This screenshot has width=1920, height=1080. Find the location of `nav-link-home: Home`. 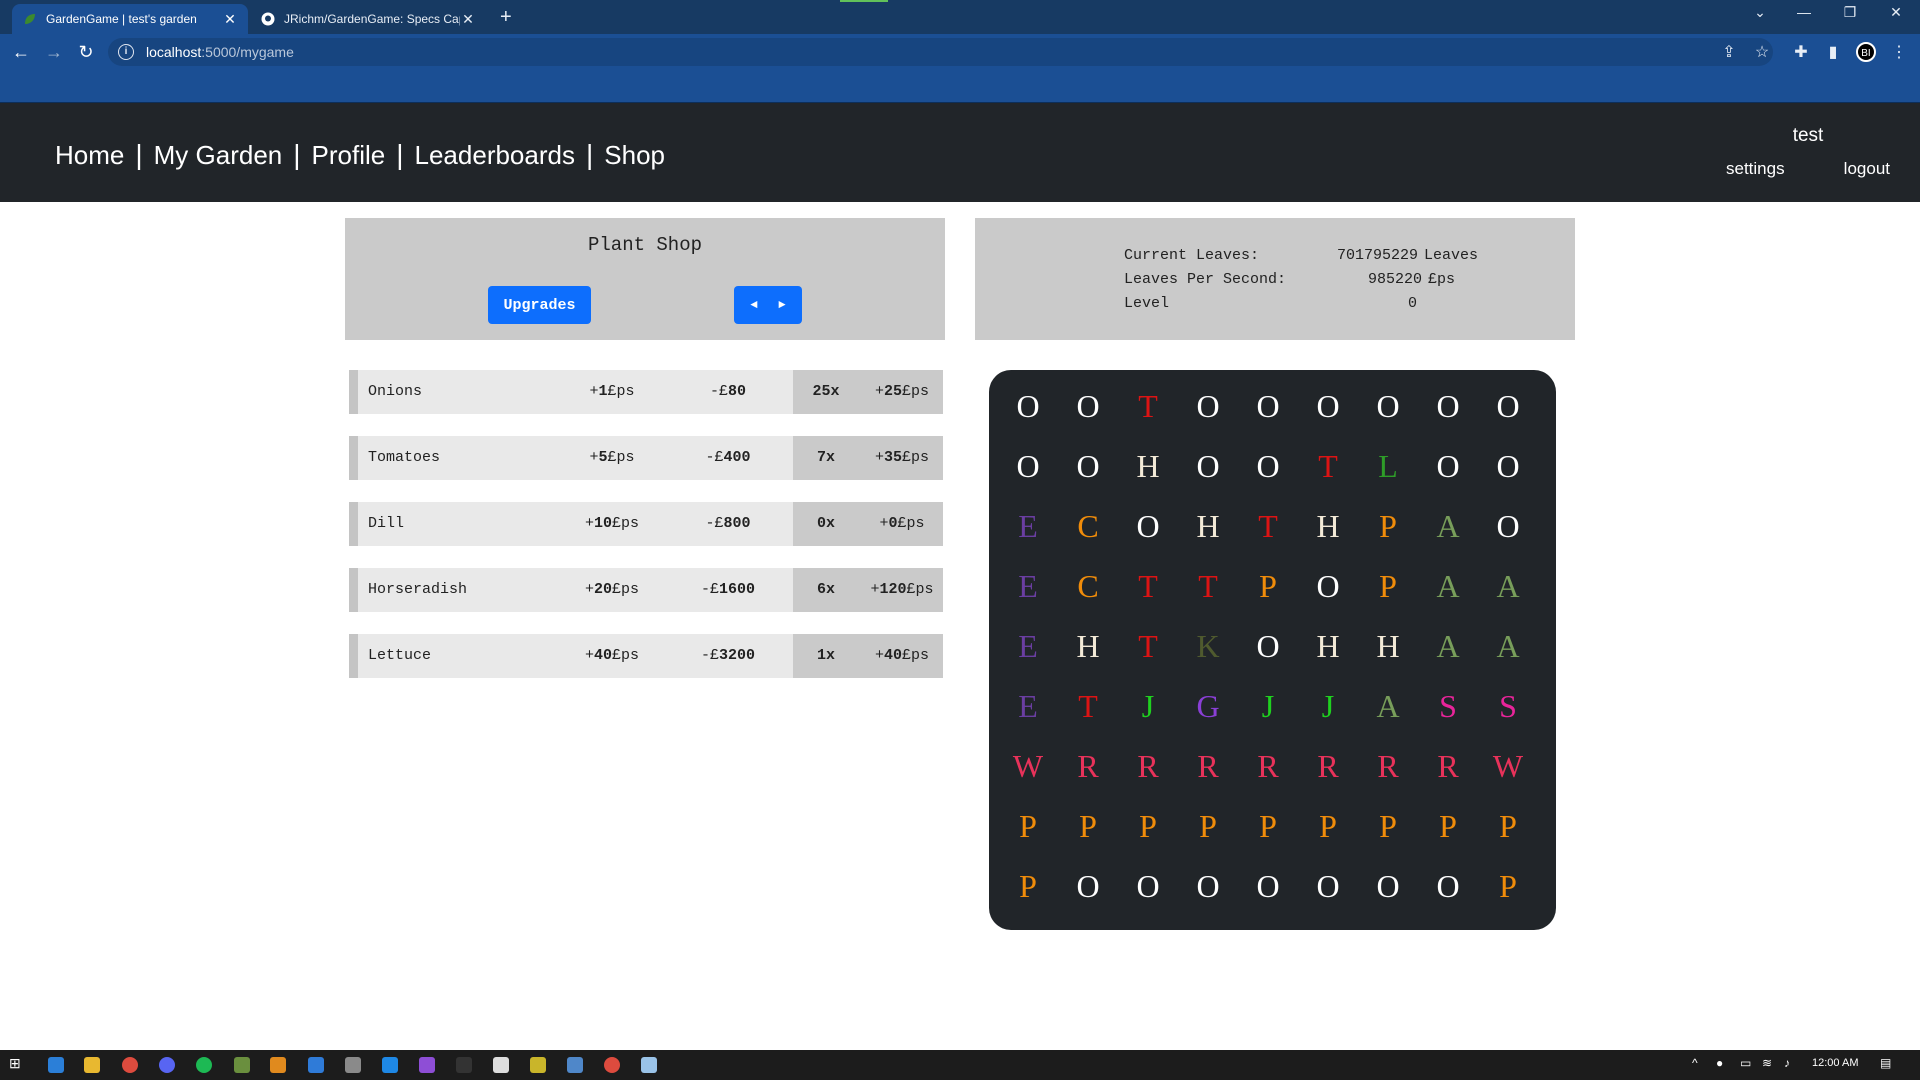

nav-link-home: Home is located at coordinates (89, 155).